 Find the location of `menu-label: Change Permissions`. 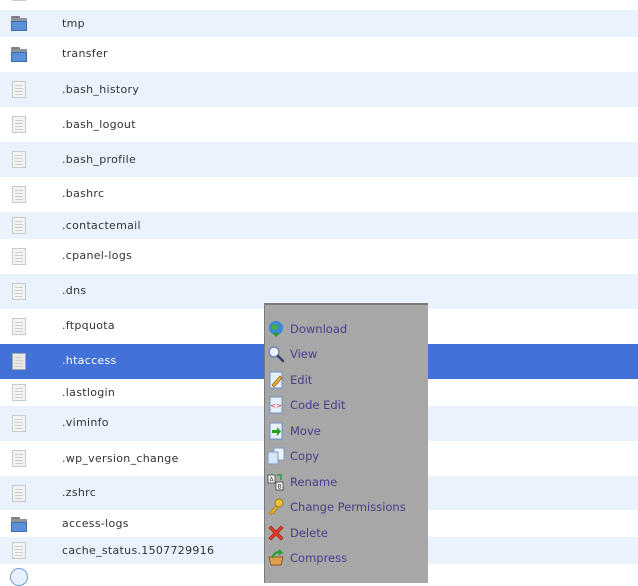

menu-label: Change Permissions is located at coordinates (348, 507).